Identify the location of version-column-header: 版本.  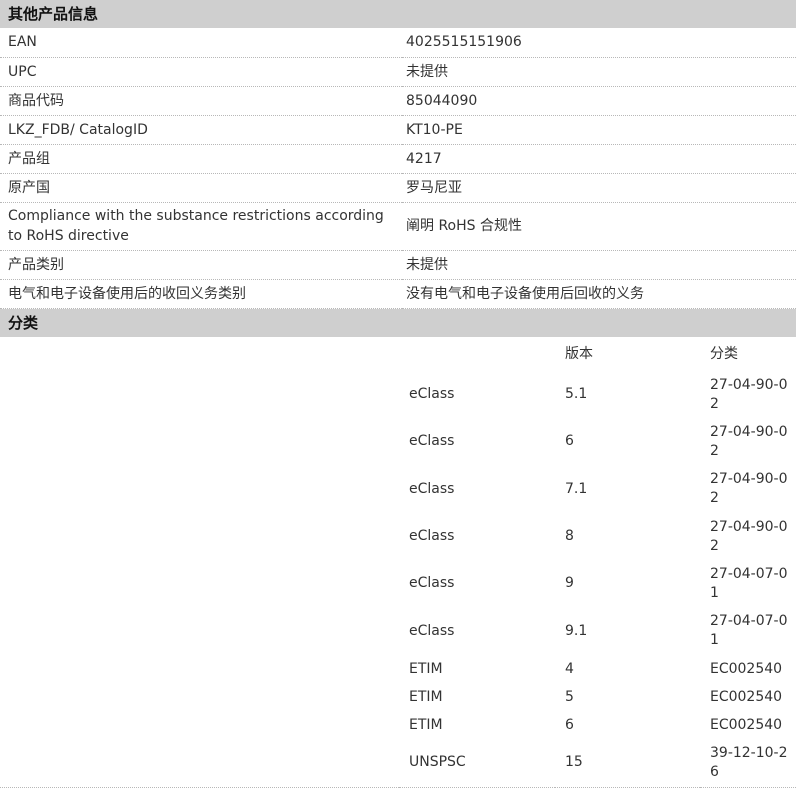
(579, 353).